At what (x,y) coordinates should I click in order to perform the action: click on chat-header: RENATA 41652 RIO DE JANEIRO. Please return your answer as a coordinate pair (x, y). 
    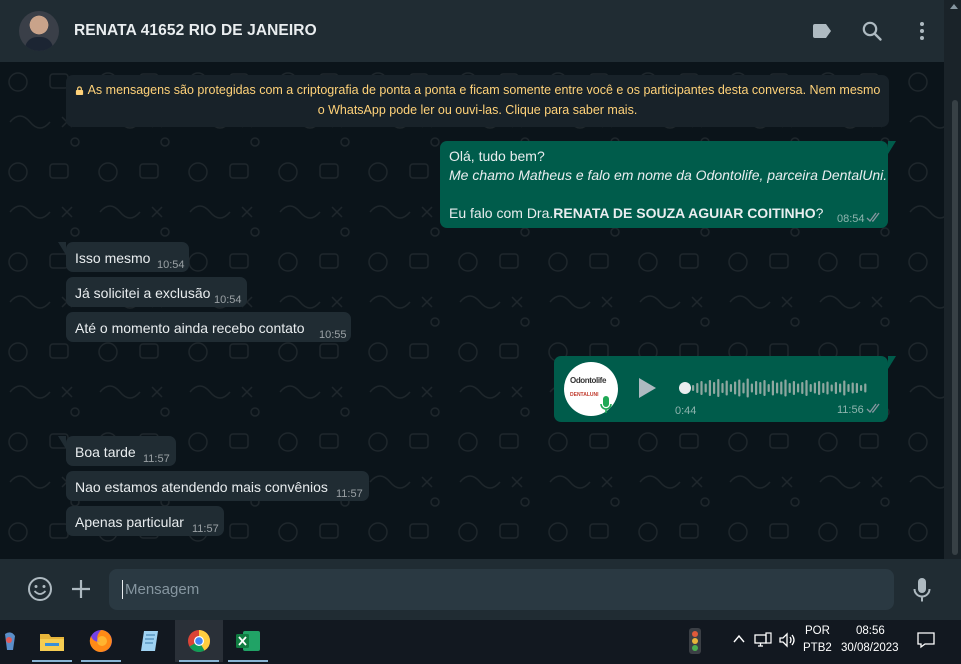
    Looking at the image, I should click on (472, 31).